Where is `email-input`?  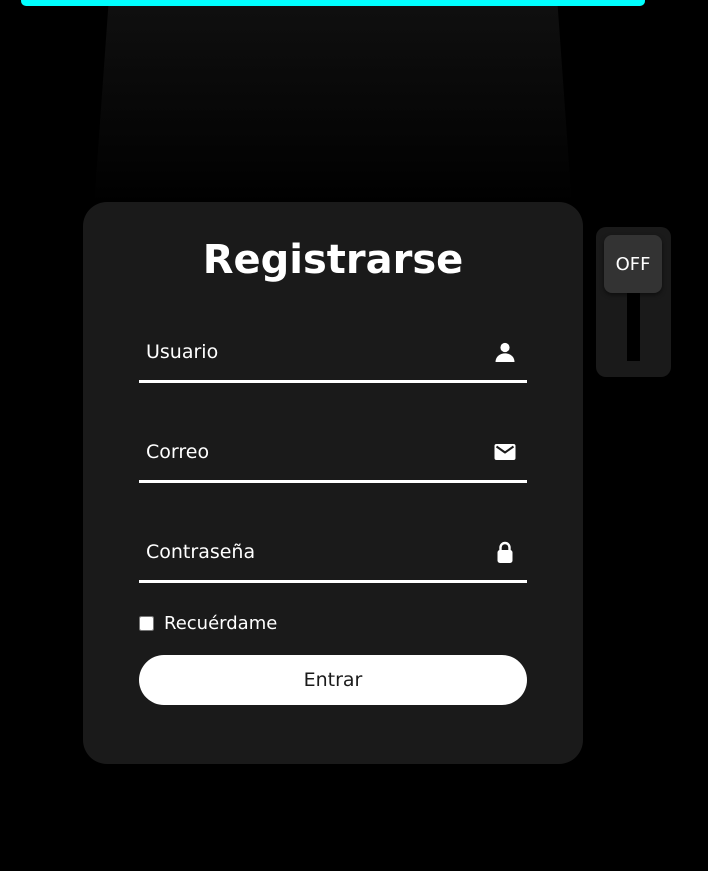
email-input is located at coordinates (312, 452).